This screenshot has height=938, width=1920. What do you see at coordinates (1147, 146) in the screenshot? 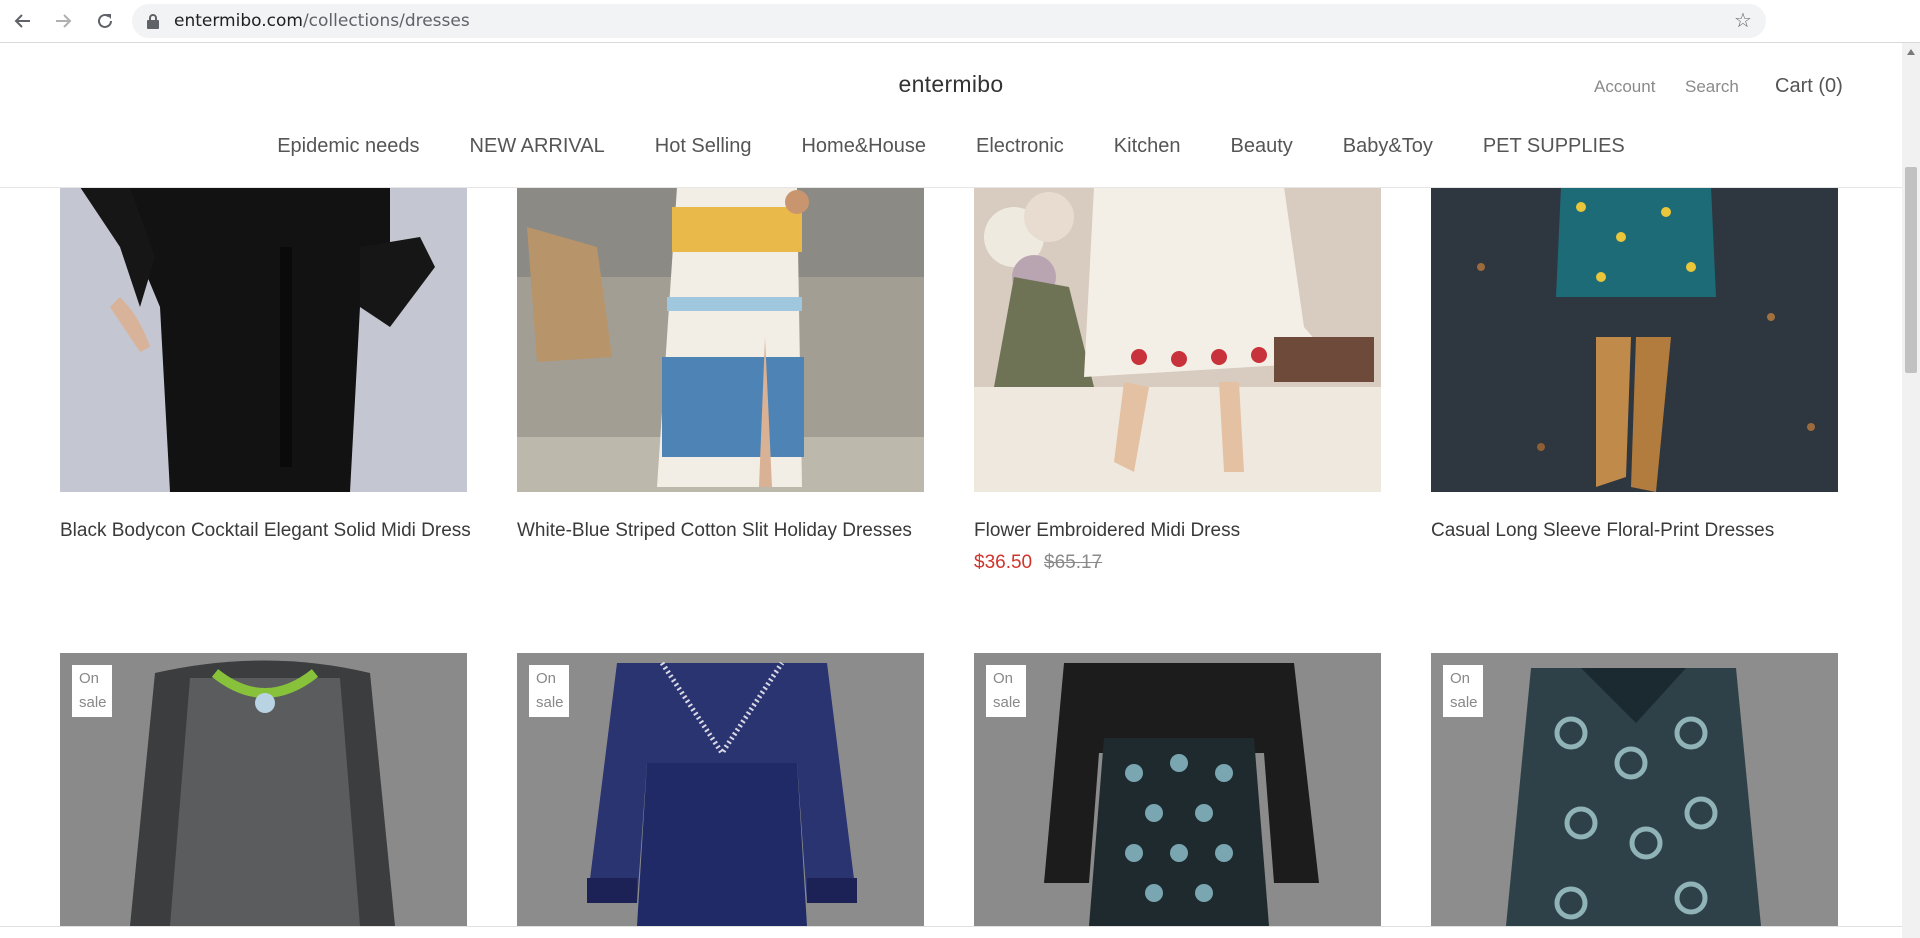
I see `nav-item-kitchen: Kitchen` at bounding box center [1147, 146].